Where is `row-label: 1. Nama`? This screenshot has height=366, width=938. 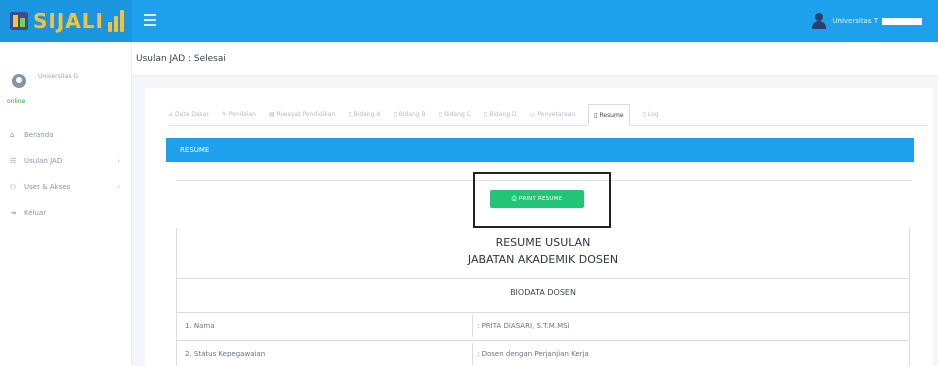 row-label: 1. Nama is located at coordinates (200, 326).